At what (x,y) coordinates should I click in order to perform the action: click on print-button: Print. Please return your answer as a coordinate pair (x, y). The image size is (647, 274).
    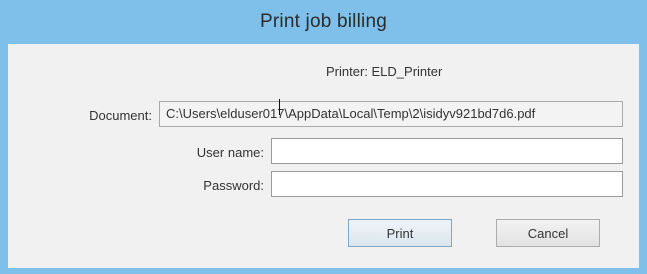
    Looking at the image, I should click on (400, 233).